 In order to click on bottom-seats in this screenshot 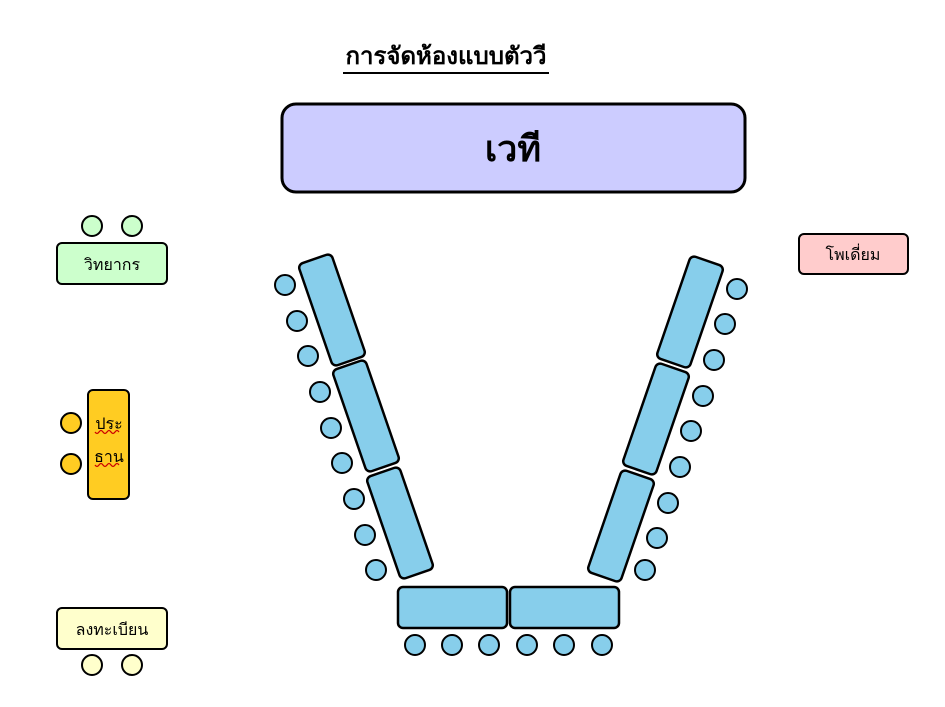, I will do `click(508, 645)`.